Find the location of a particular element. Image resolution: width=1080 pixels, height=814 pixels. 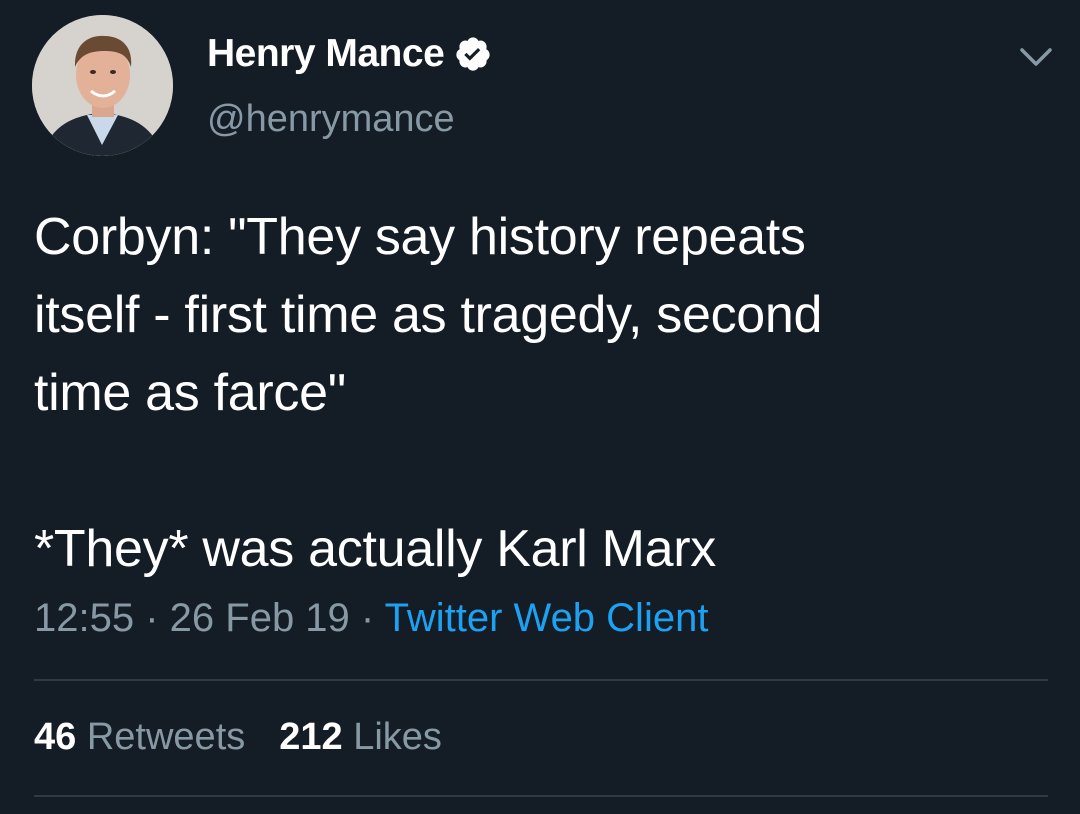

tweet-stats: 46 Retweets 212 Likes is located at coordinates (238, 737).